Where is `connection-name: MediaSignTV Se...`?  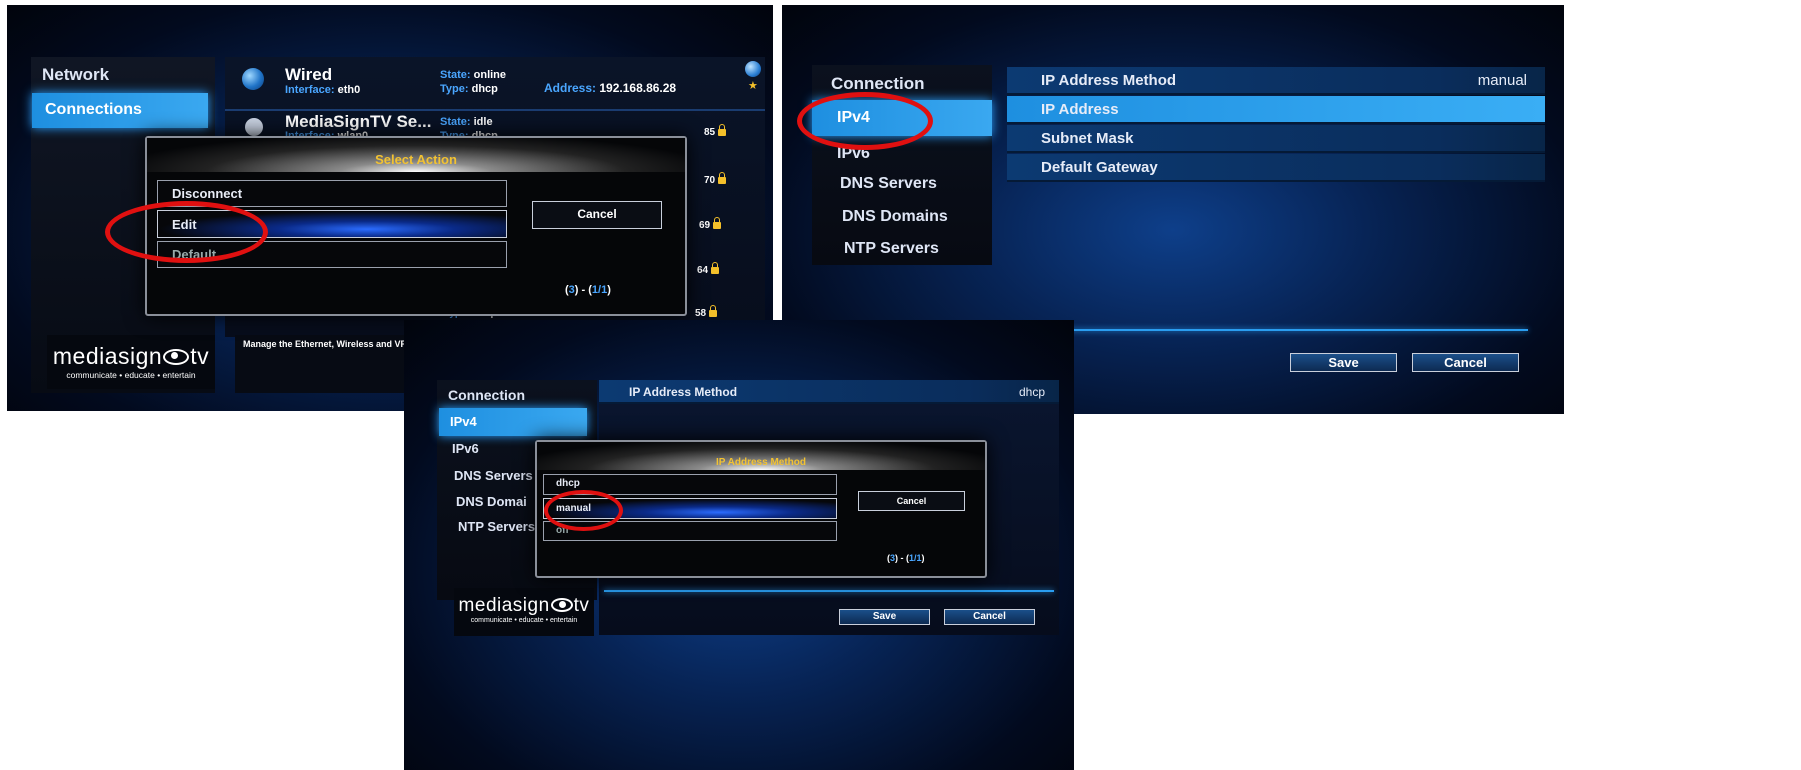
connection-name: MediaSignTV Se... is located at coordinates (358, 121).